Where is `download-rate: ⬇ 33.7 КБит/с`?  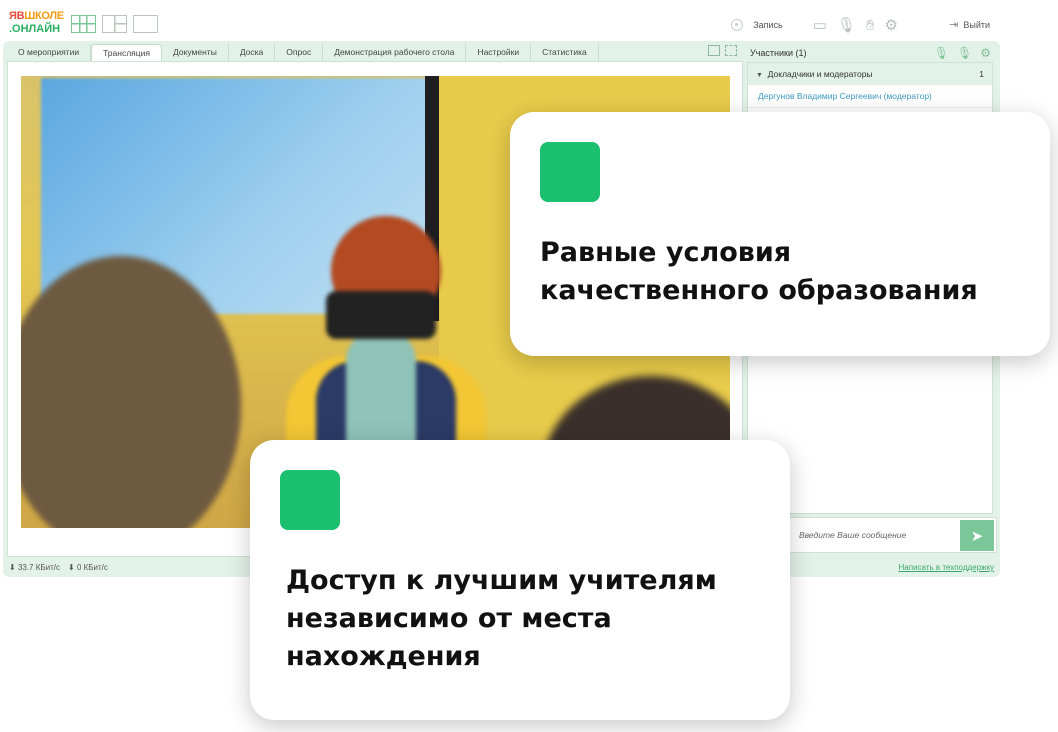
download-rate: ⬇ 33.7 КБит/с is located at coordinates (34, 567).